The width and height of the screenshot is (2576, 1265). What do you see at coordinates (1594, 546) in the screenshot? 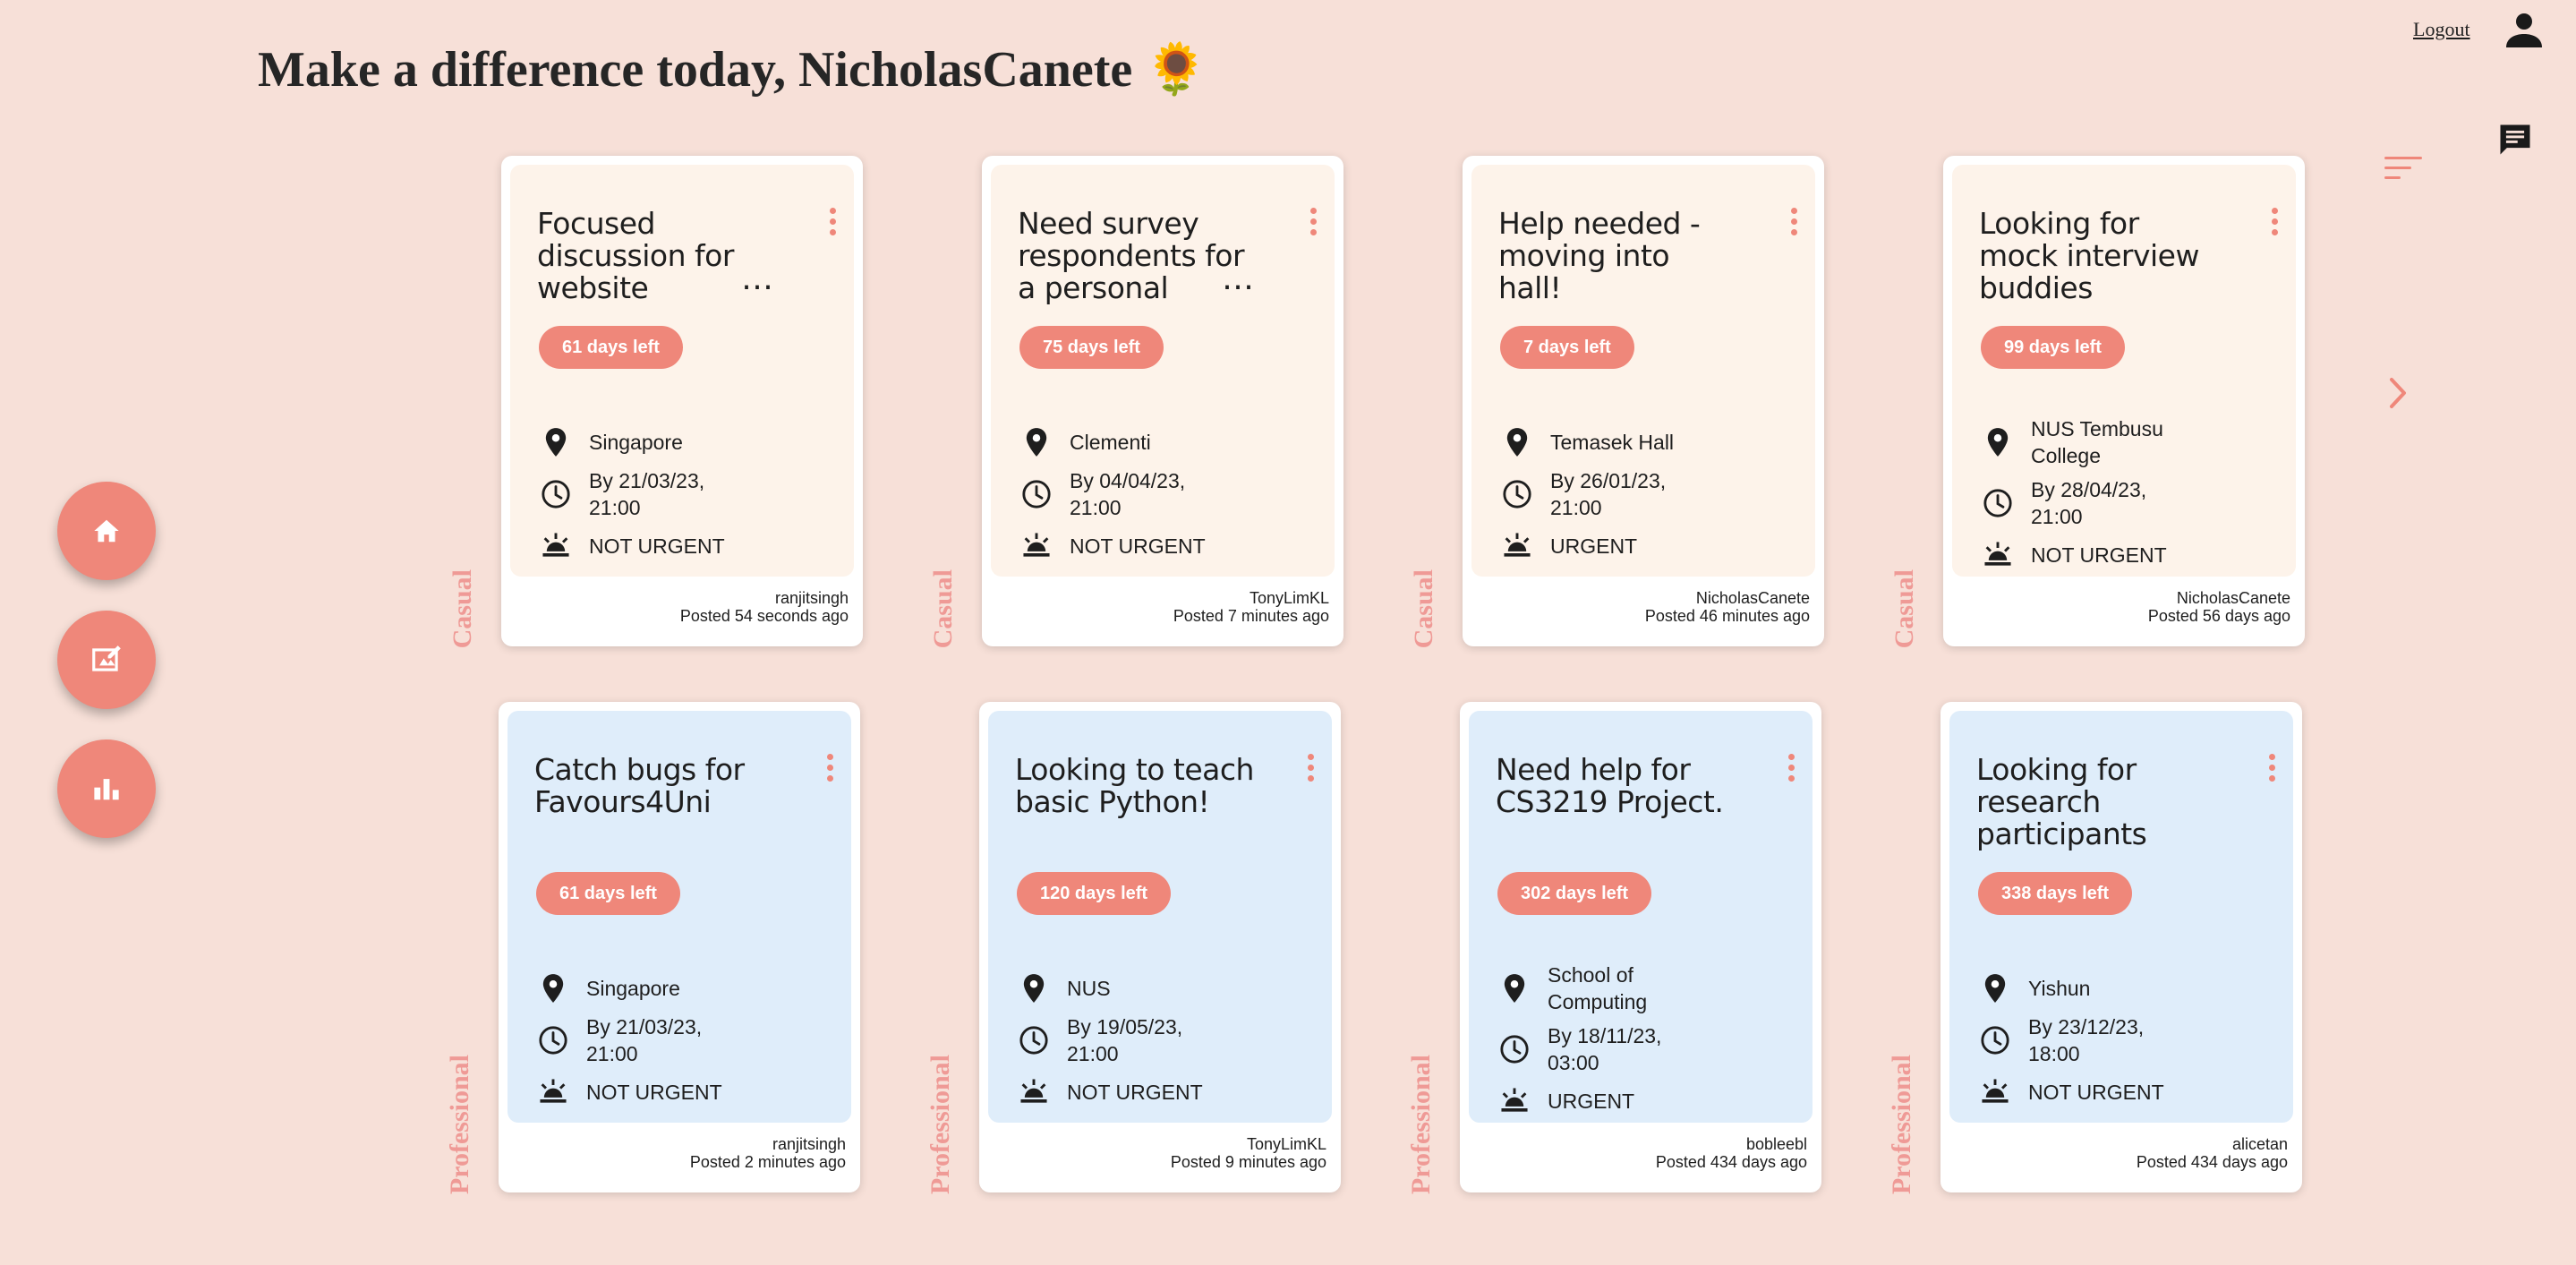
I see `urgency-text: URGENT` at bounding box center [1594, 546].